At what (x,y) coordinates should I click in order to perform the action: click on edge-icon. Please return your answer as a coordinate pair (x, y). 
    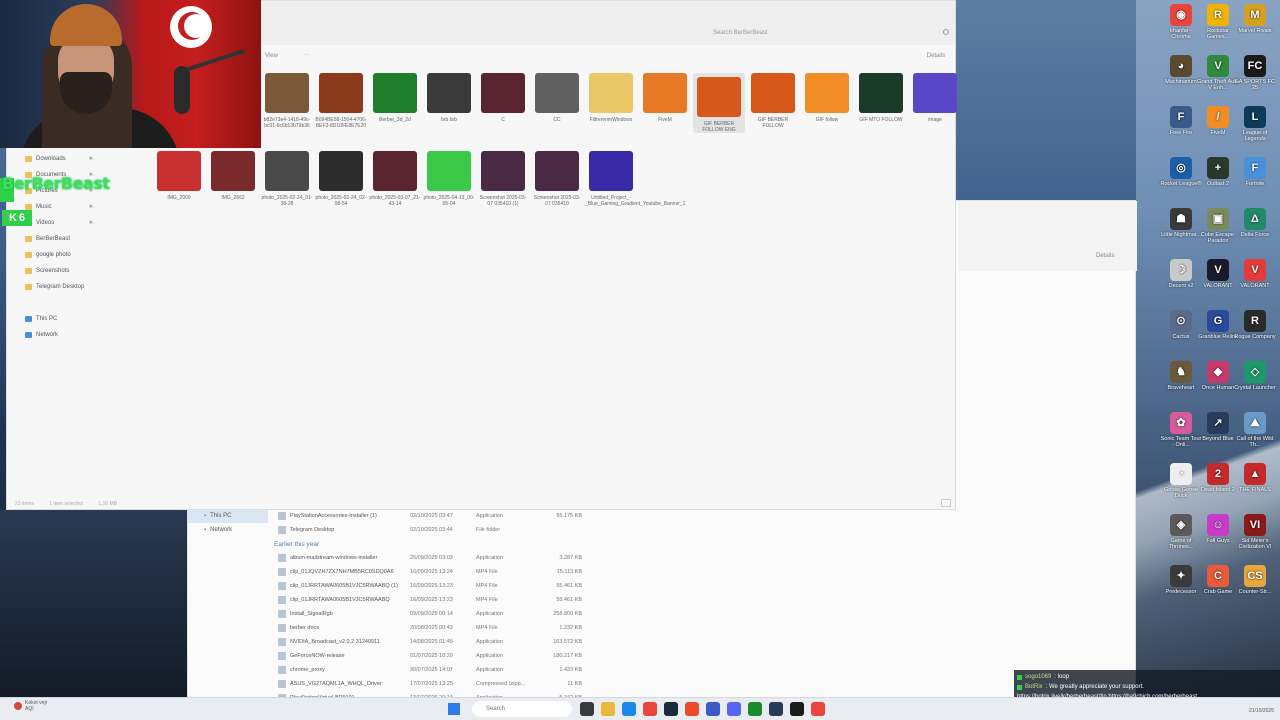
    Looking at the image, I should click on (629, 709).